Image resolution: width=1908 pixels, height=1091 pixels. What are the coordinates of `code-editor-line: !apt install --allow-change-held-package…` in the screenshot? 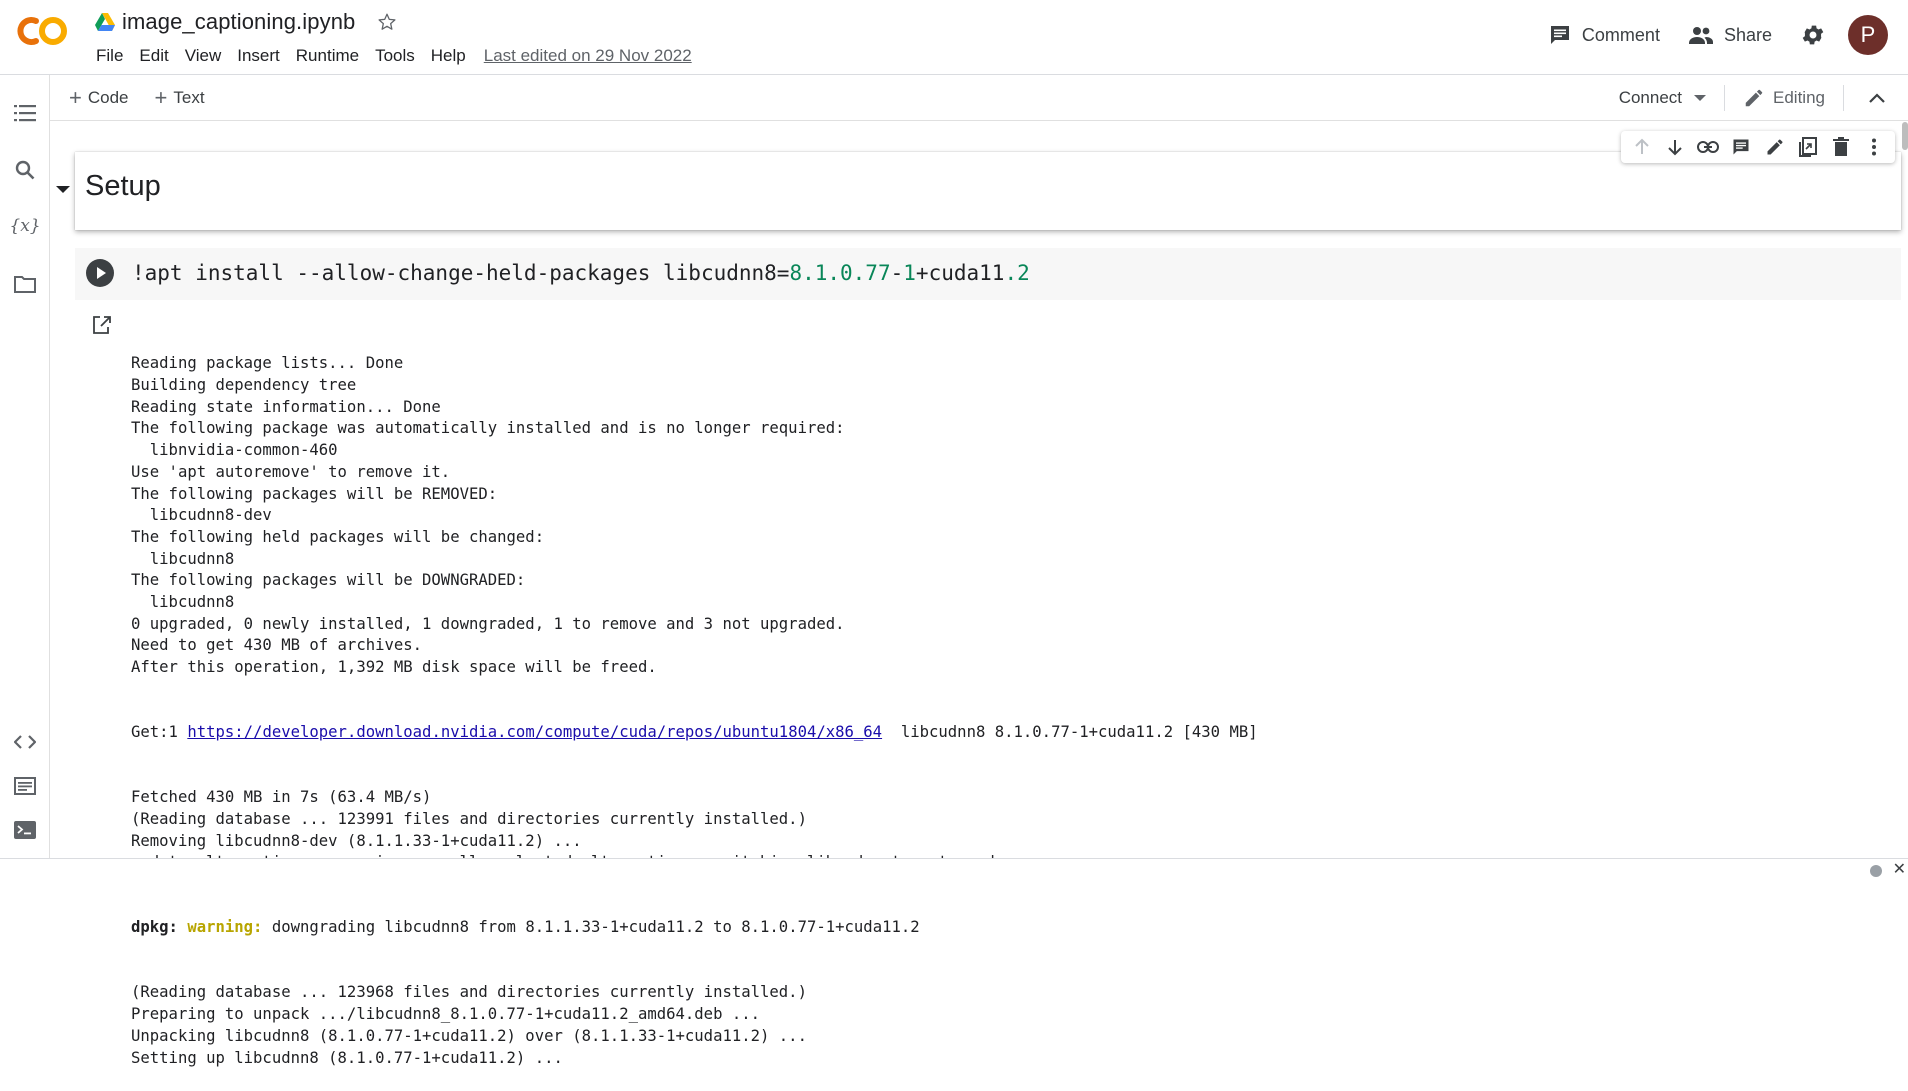 It's located at (581, 273).